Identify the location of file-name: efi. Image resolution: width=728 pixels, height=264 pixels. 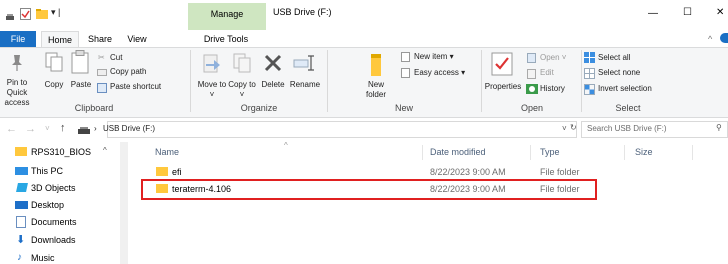
(177, 172).